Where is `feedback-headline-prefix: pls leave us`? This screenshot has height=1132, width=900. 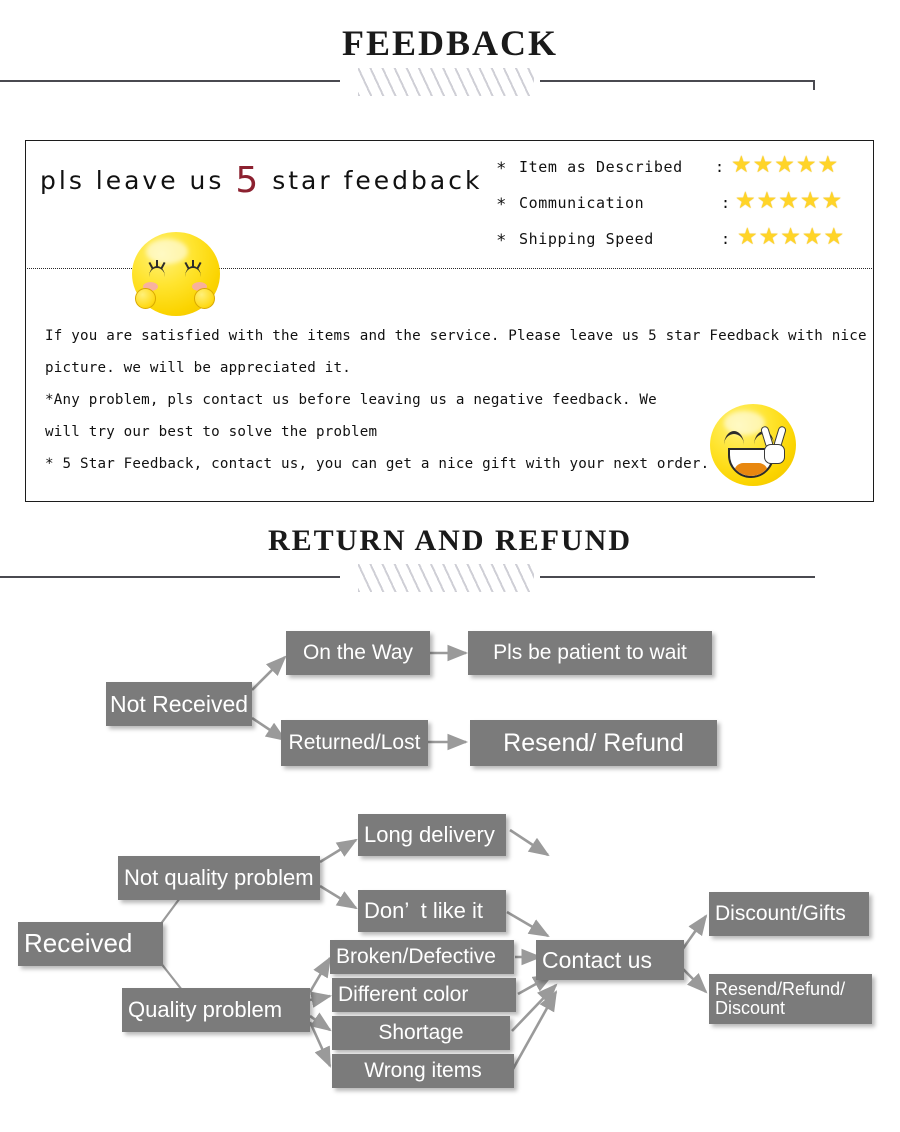 feedback-headline-prefix: pls leave us is located at coordinates (138, 180).